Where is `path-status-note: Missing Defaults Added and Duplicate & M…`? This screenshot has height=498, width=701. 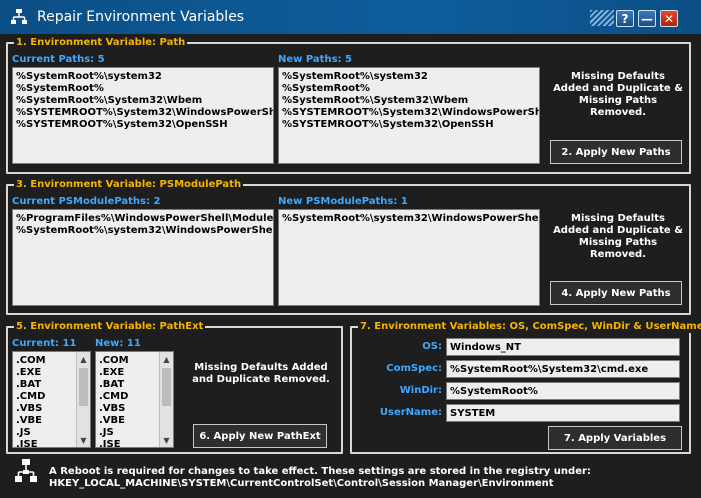 path-status-note: Missing Defaults Added and Duplicate & M… is located at coordinates (618, 94).